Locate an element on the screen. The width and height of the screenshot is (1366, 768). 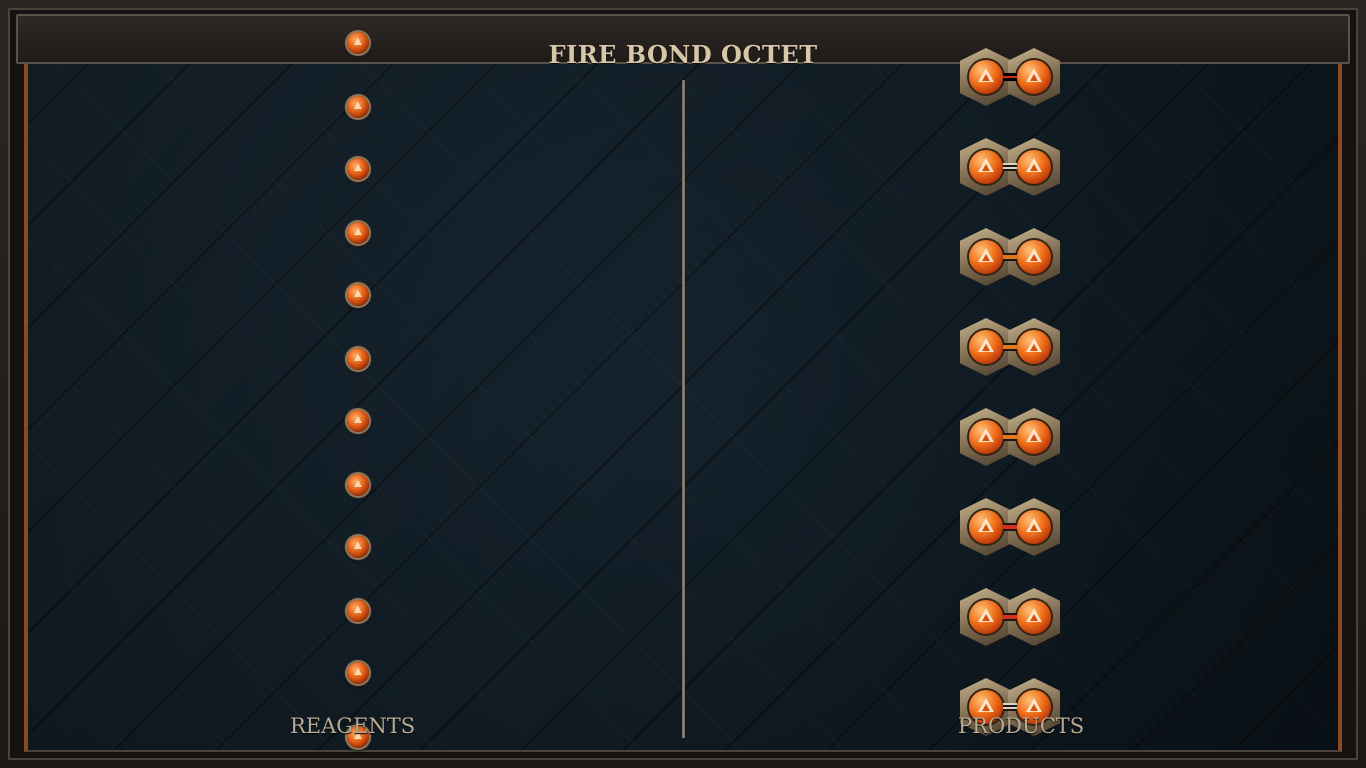
products-label: PRODUCTS is located at coordinates (1021, 726).